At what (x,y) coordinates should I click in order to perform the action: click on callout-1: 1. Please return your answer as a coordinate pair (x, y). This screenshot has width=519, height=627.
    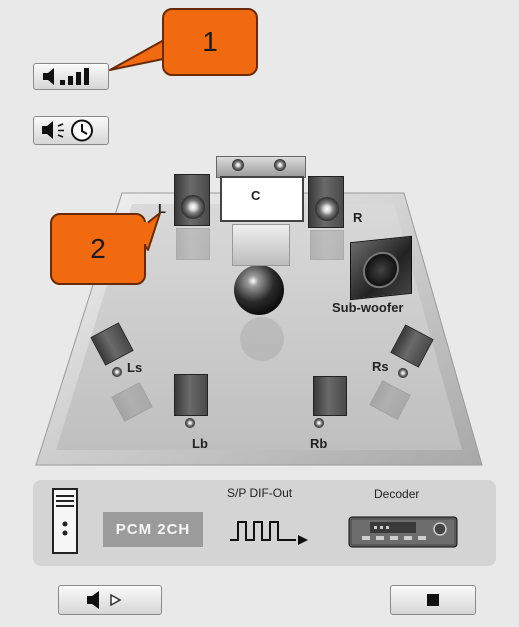
    Looking at the image, I should click on (210, 42).